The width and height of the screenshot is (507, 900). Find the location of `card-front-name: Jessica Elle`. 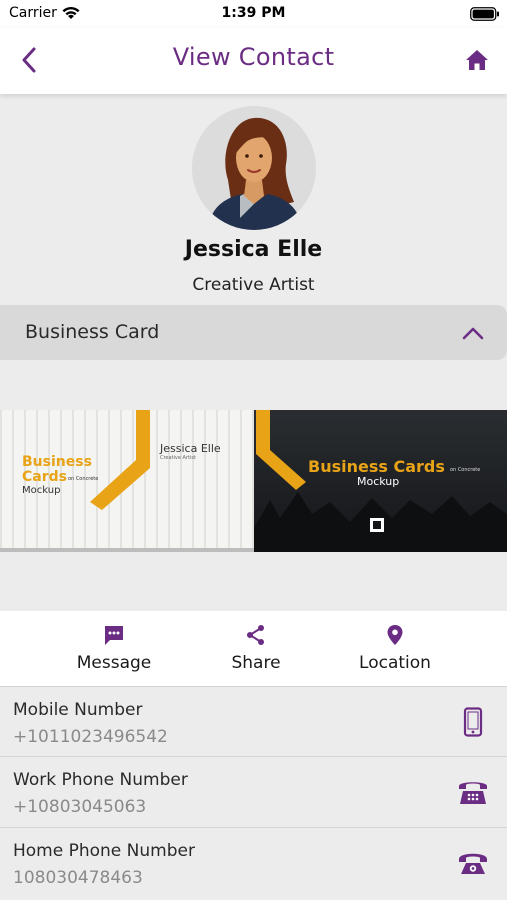

card-front-name: Jessica Elle is located at coordinates (190, 448).